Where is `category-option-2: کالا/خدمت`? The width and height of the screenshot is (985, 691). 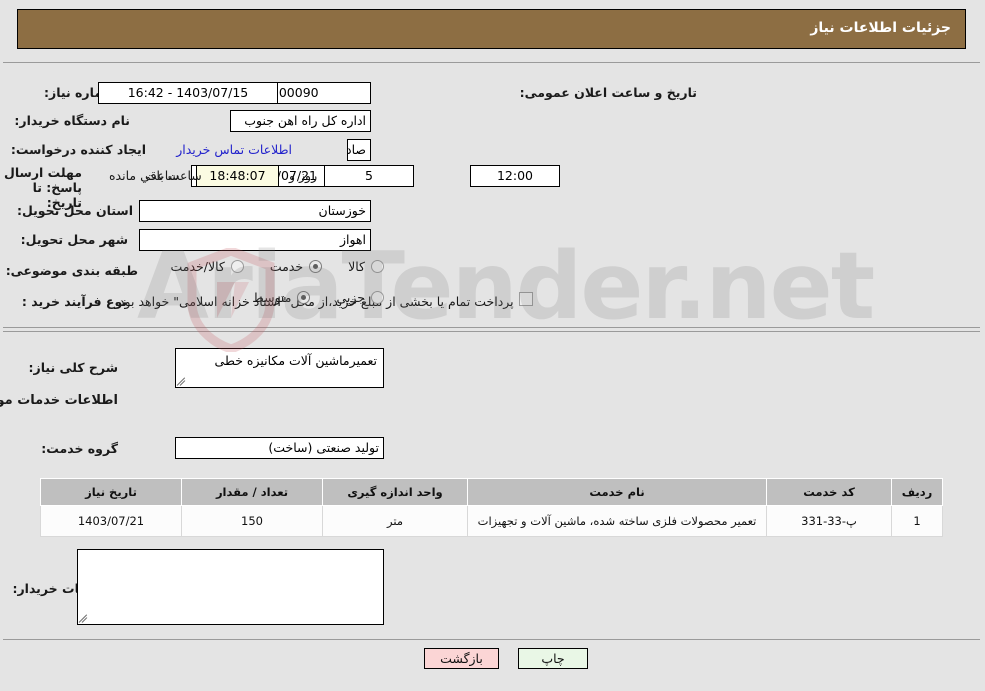 category-option-2: کالا/خدمت is located at coordinates (208, 266).